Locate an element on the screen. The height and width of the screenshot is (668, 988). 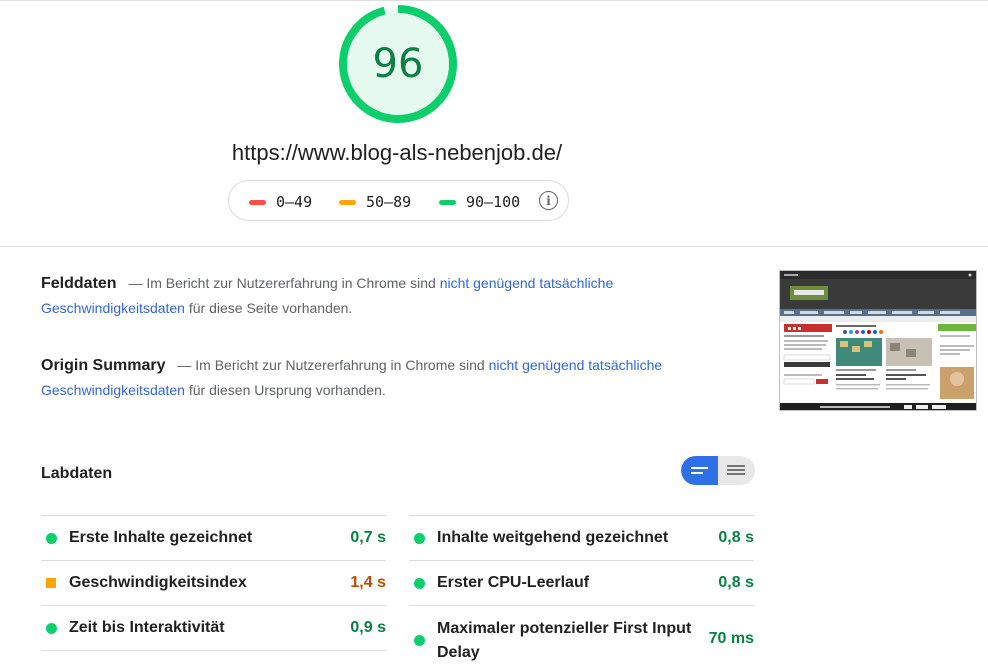
lab-data-title: Labdaten is located at coordinates (77, 473).